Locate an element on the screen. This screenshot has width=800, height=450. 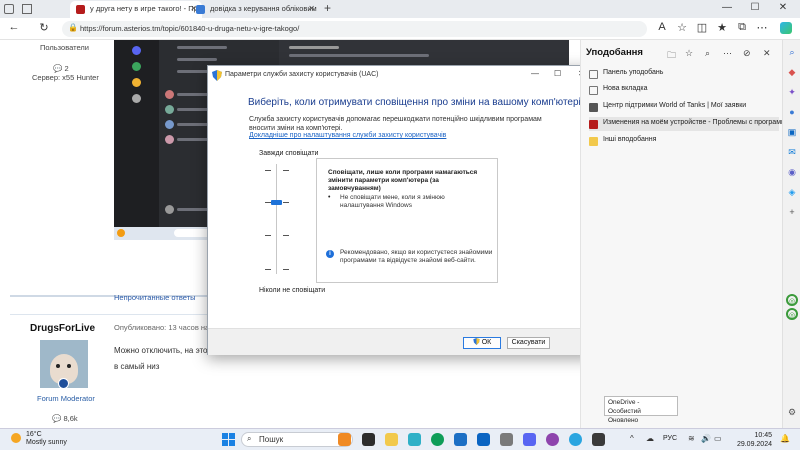
close-tab-icon: ✕ is located at coordinates (311, 8).